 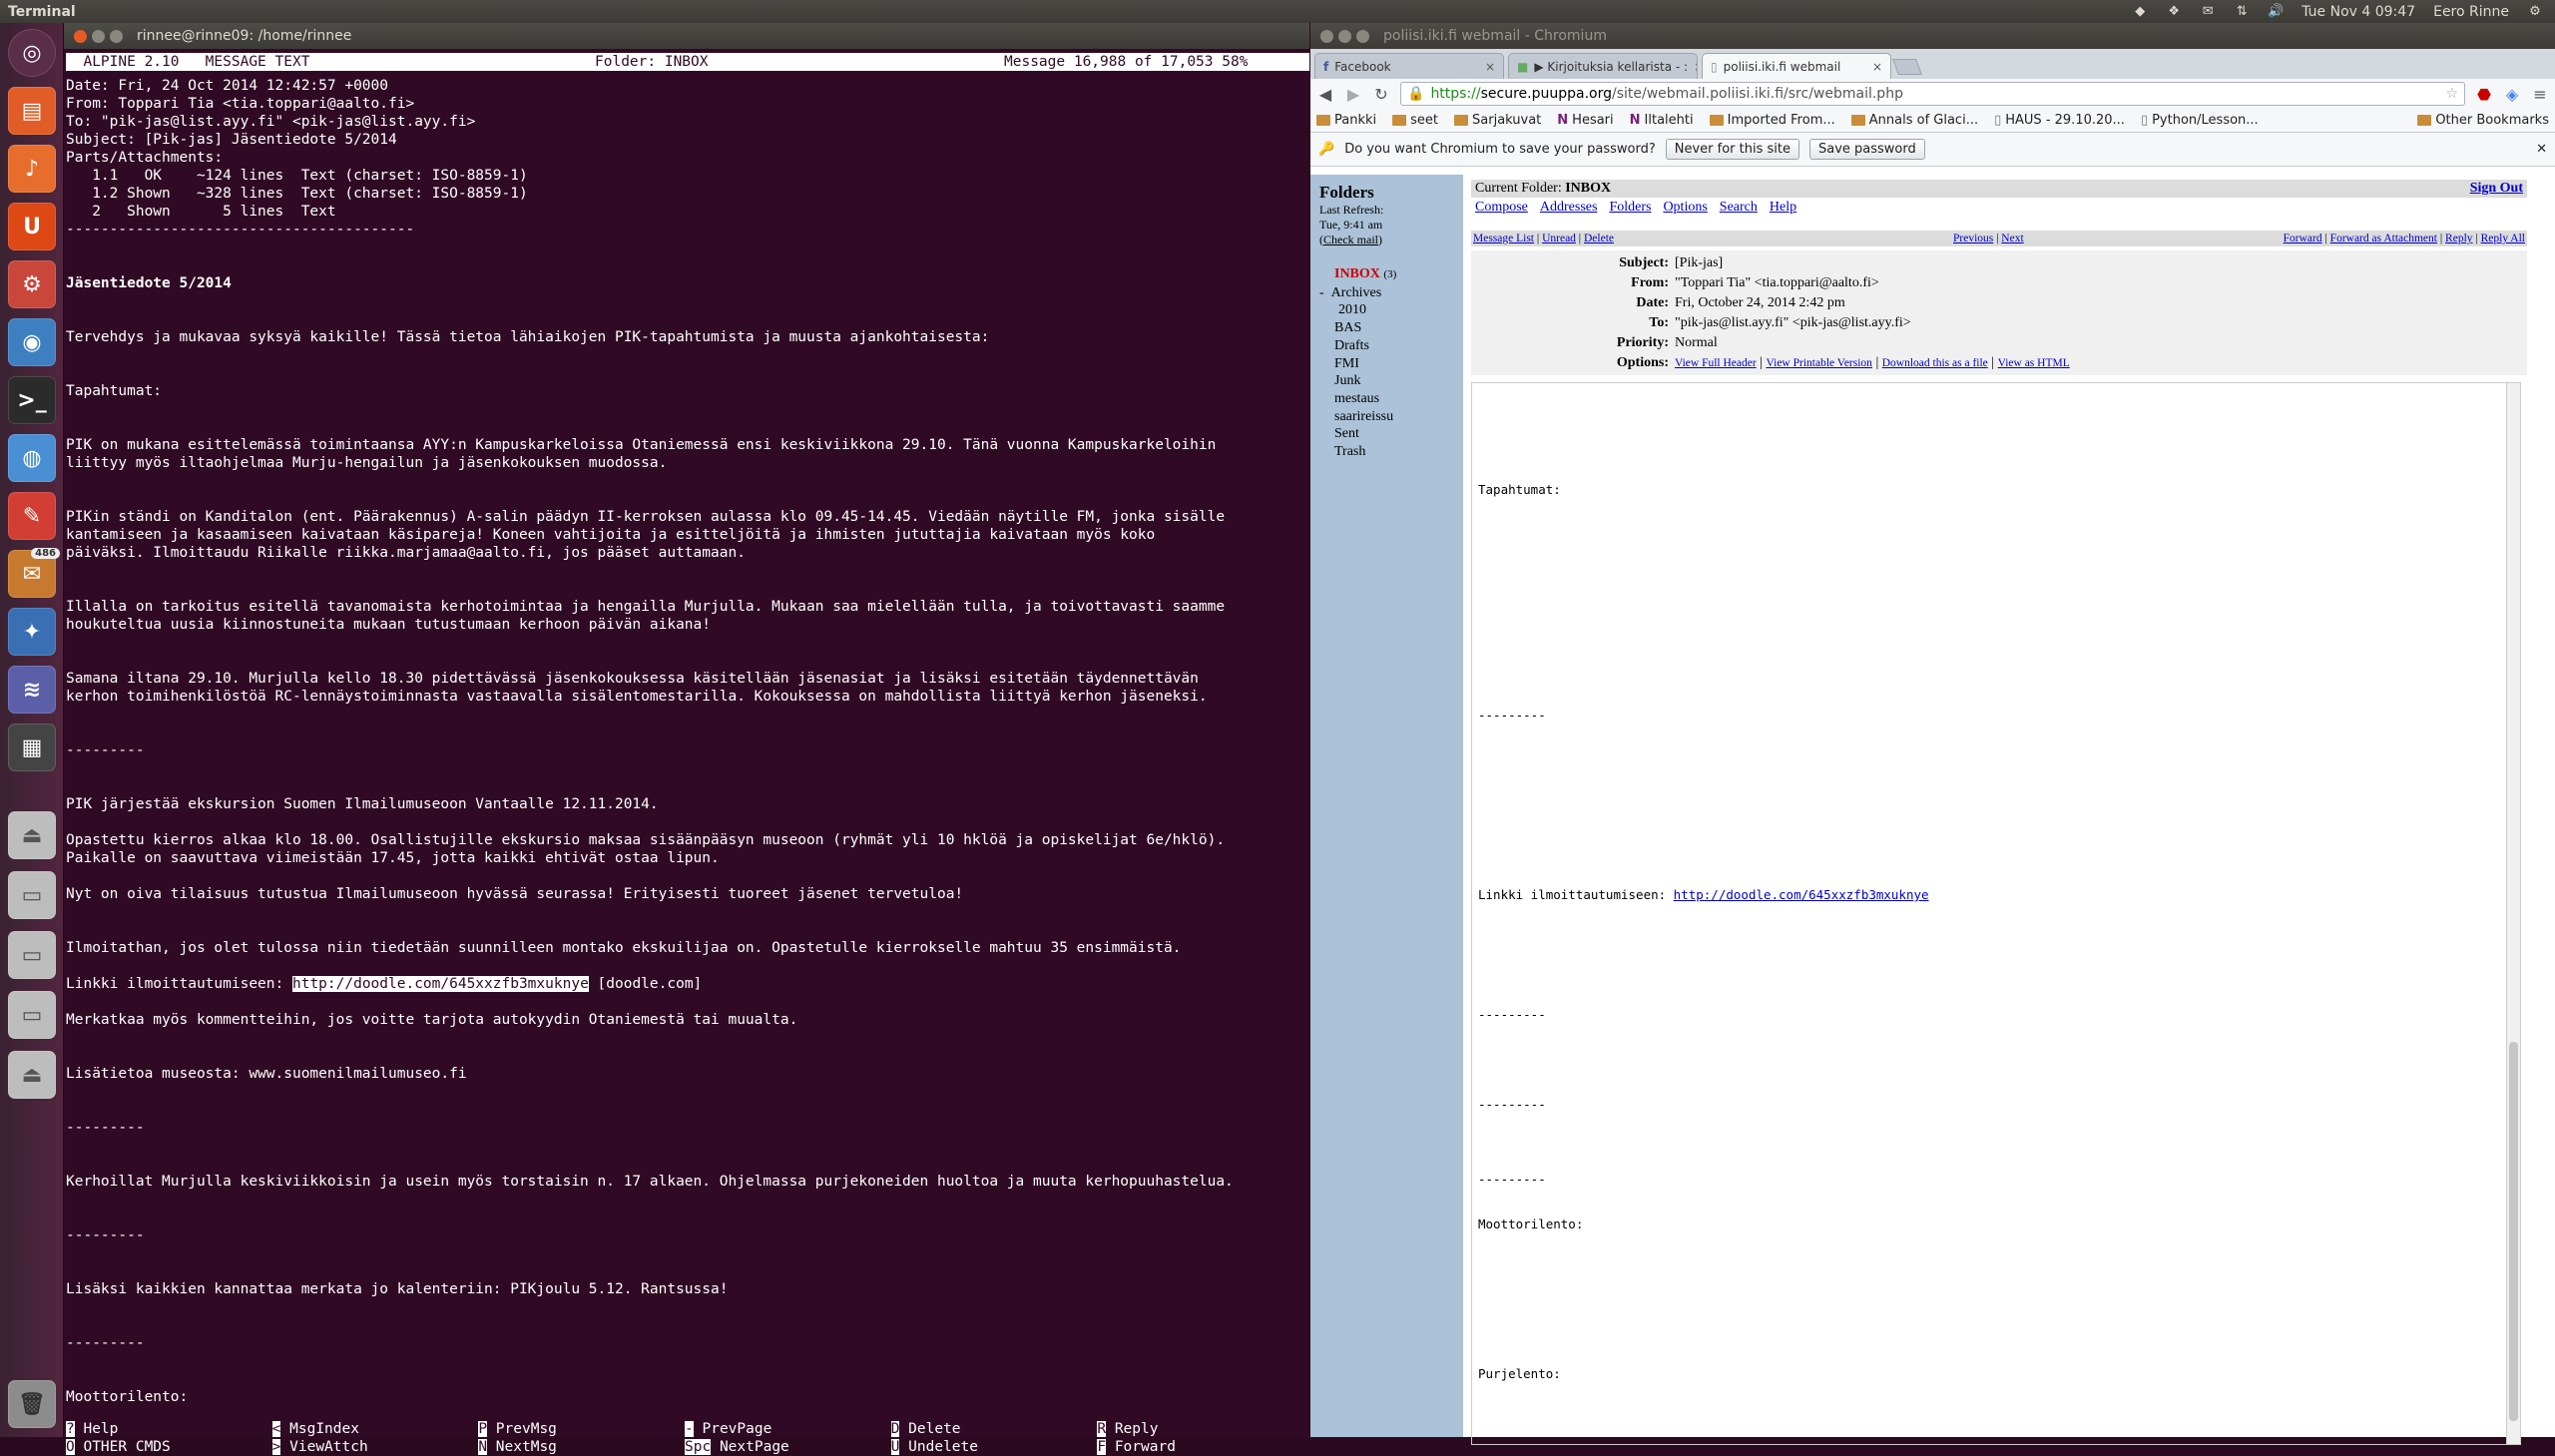 I want to click on save-password-button: Save password, so click(x=1866, y=149).